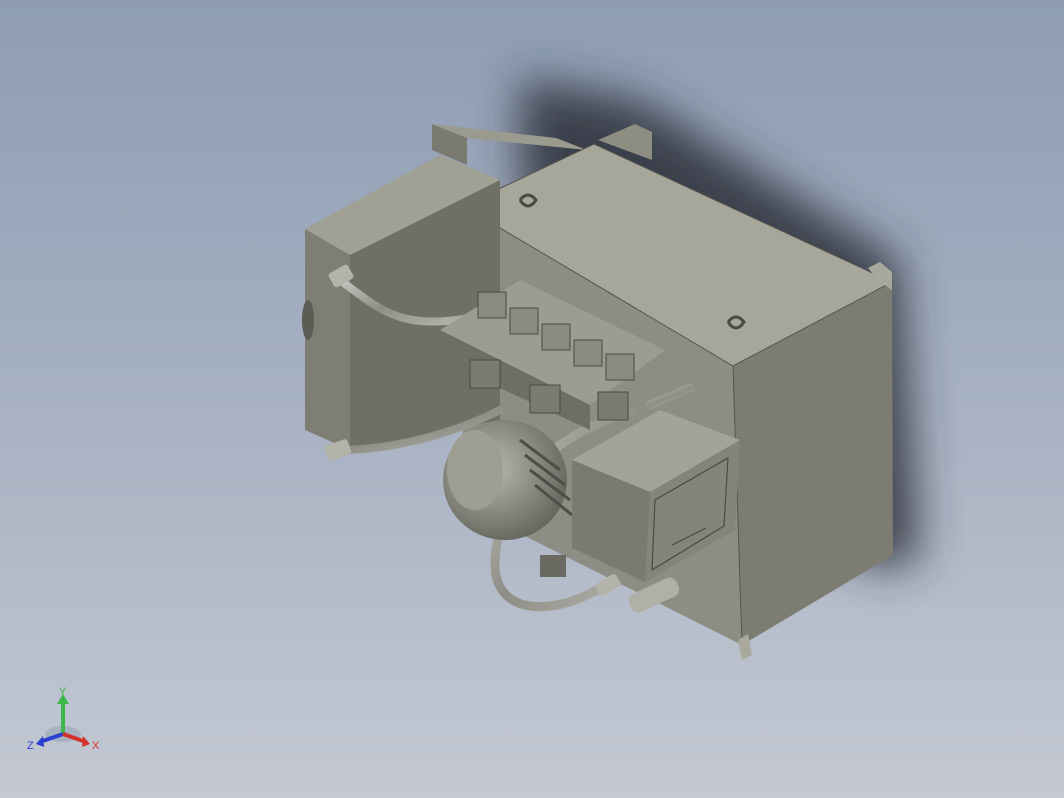  I want to click on z-axis-label: Z, so click(30, 746).